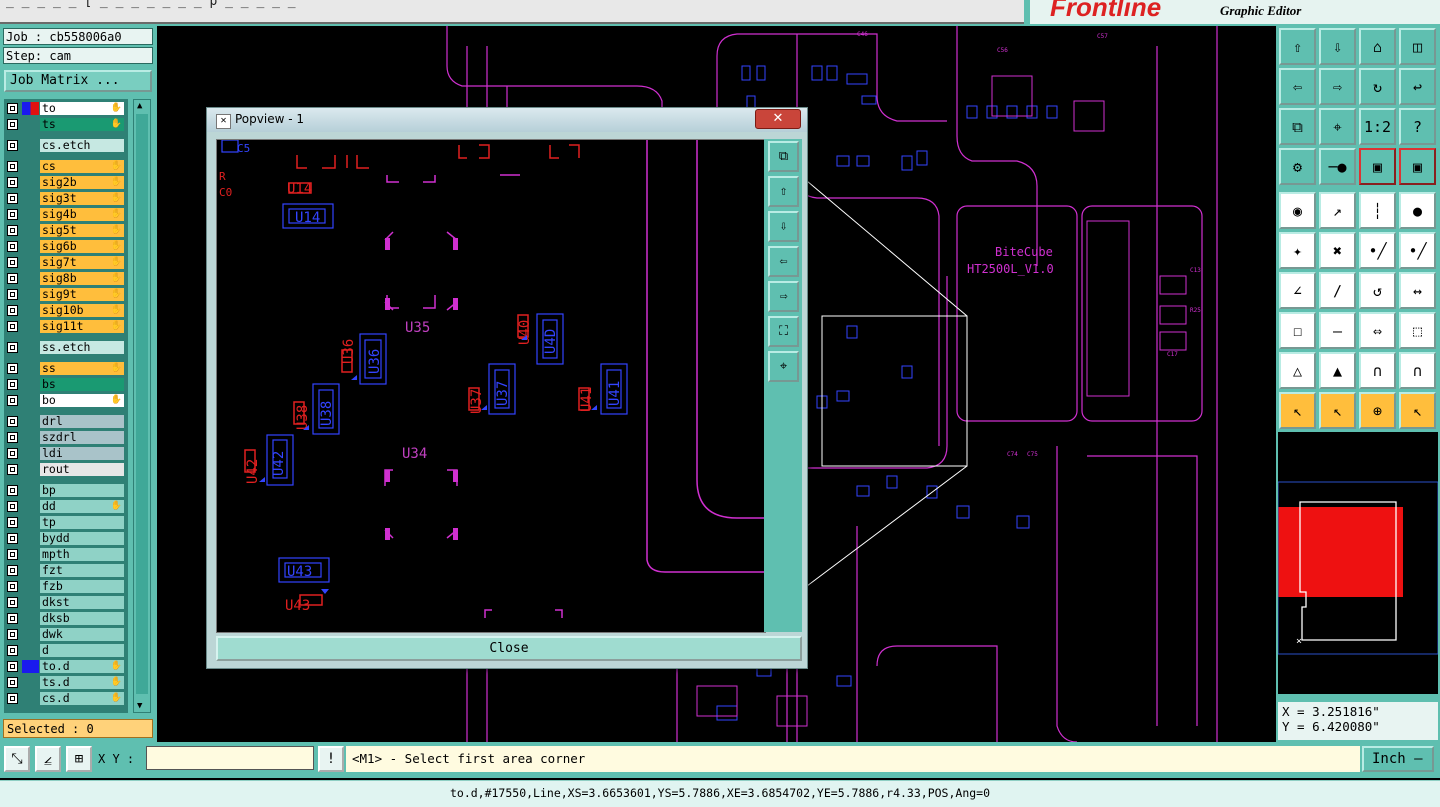 The width and height of the screenshot is (1440, 807). I want to click on layer-row: bo ✋, so click(66, 400).